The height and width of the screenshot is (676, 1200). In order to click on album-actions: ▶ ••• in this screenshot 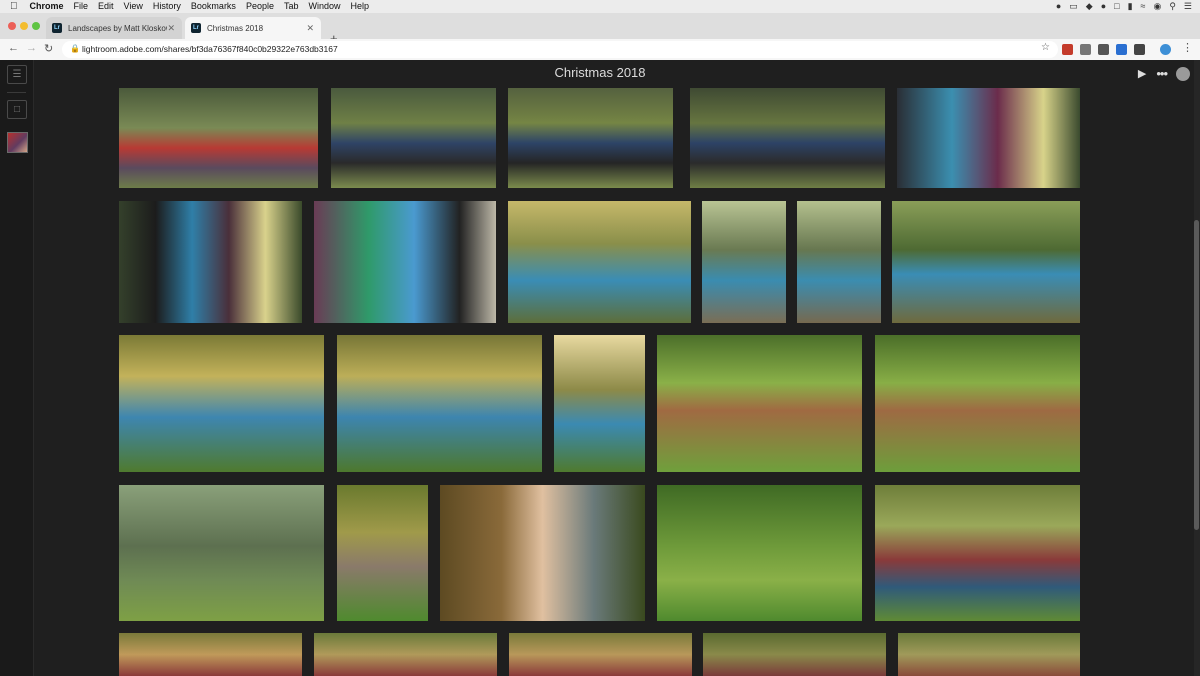, I will do `click(1164, 73)`.